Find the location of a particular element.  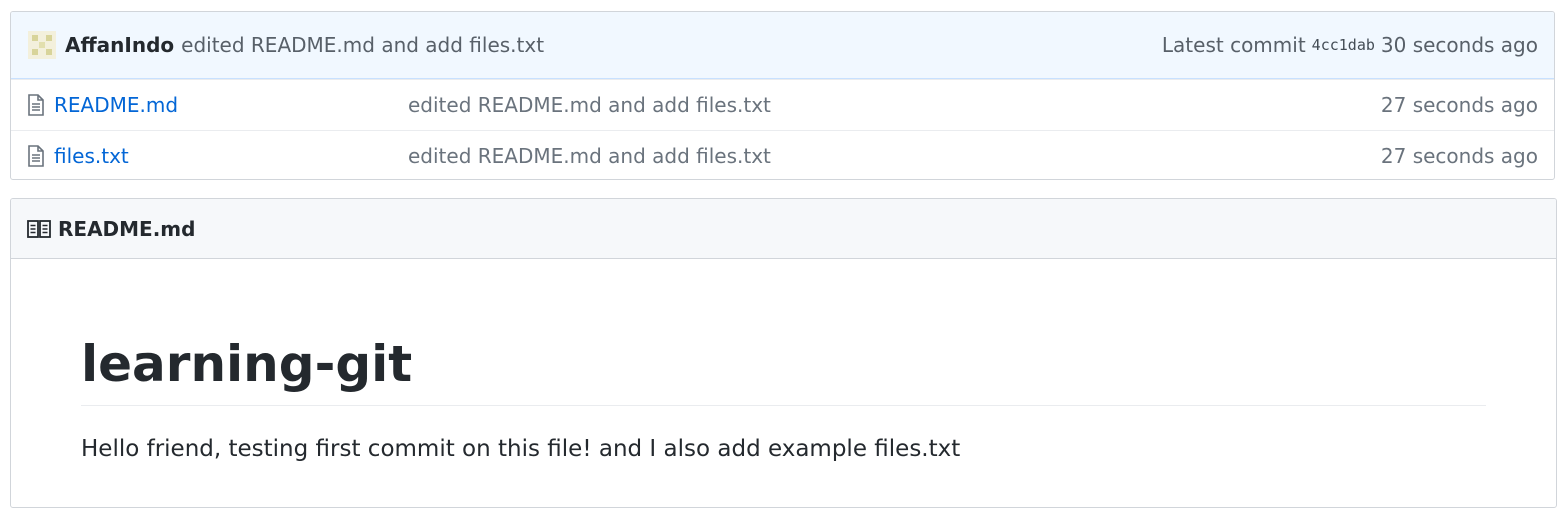

readme-filename: README.md is located at coordinates (127, 228).